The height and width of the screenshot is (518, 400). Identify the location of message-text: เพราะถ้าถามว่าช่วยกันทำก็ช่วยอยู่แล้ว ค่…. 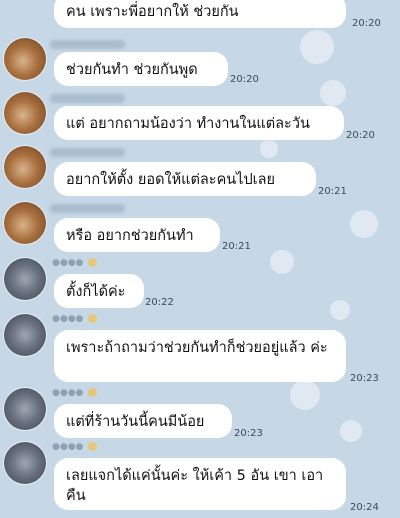
(197, 348).